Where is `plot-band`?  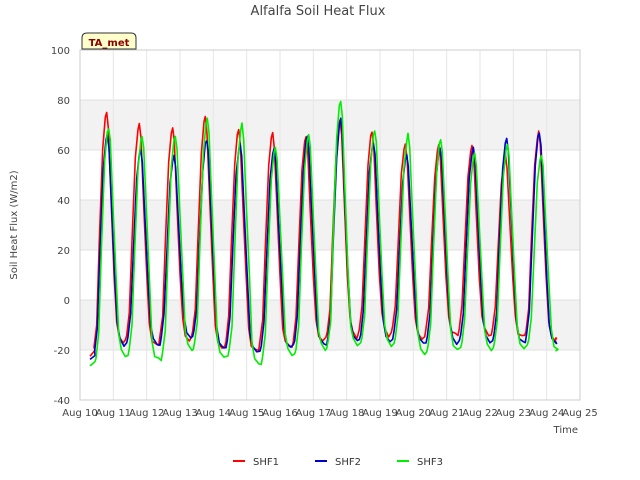 plot-band is located at coordinates (330, 225).